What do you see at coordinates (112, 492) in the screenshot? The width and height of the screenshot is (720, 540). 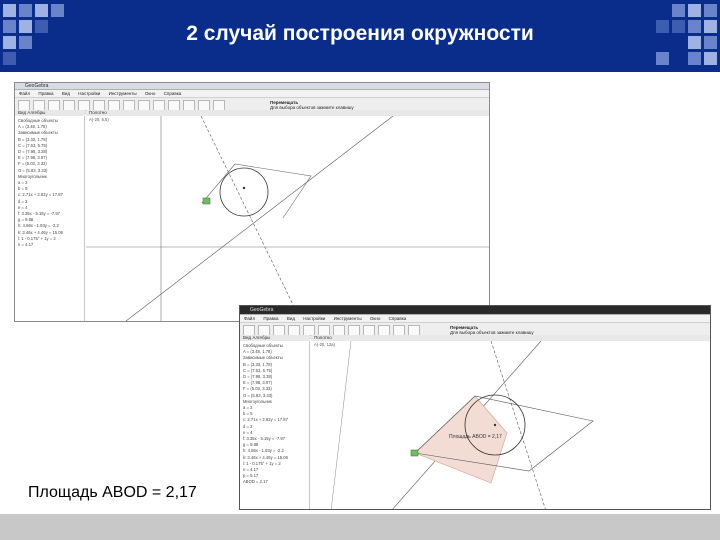 I see `area-caption: Площадь ABOD = 2,17` at bounding box center [112, 492].